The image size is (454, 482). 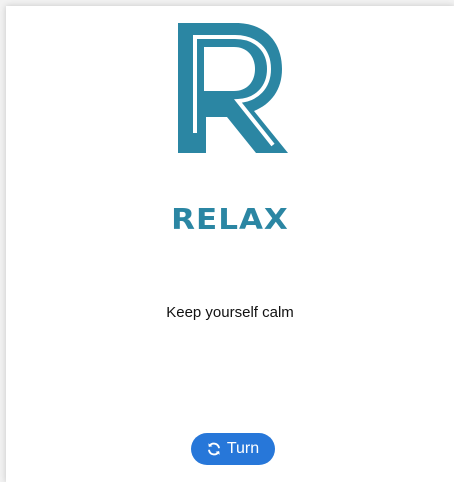 What do you see at coordinates (230, 220) in the screenshot?
I see `brand-wordmark: RELAX` at bounding box center [230, 220].